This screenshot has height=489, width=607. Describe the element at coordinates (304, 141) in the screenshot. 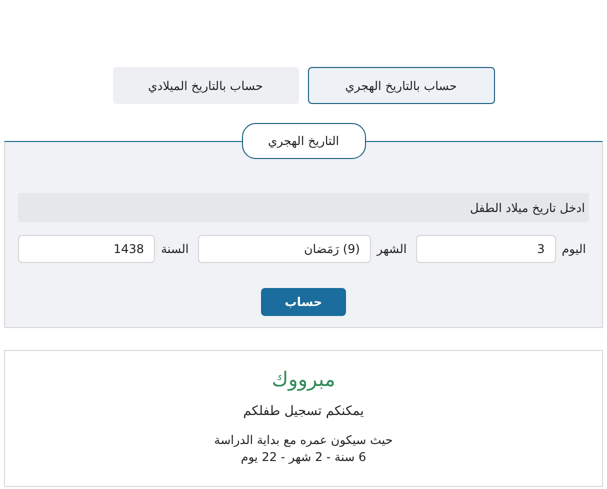

I see `panel-legend: التاريخ الهجري` at that location.